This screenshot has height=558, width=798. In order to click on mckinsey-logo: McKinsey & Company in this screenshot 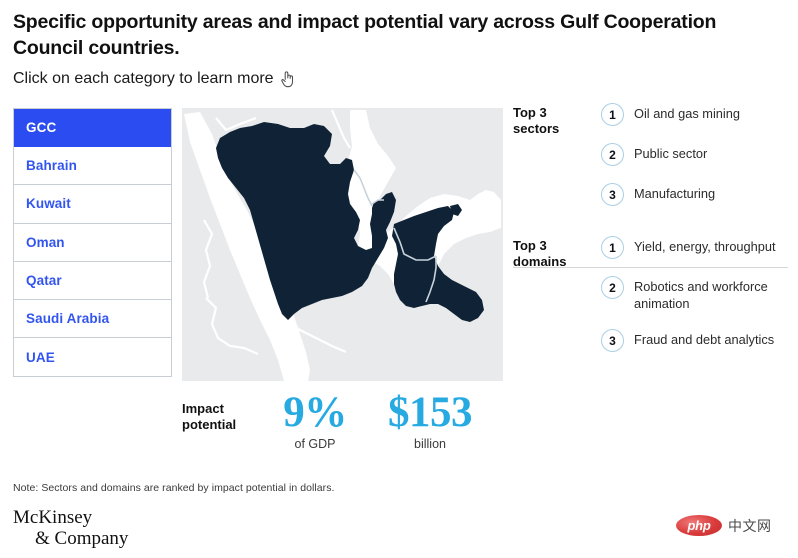, I will do `click(71, 528)`.